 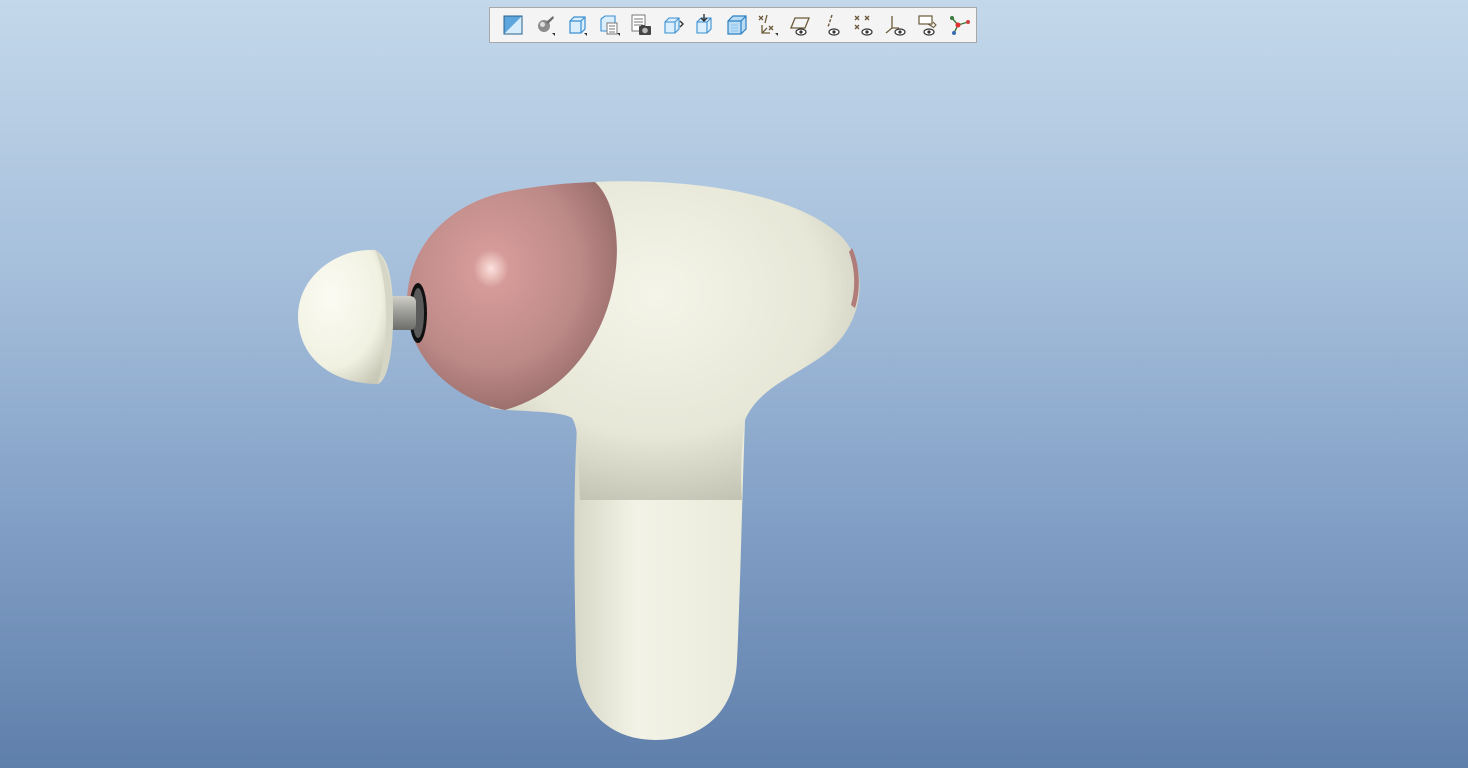 I want to click on datum-display-filters-icon, so click(x=769, y=25).